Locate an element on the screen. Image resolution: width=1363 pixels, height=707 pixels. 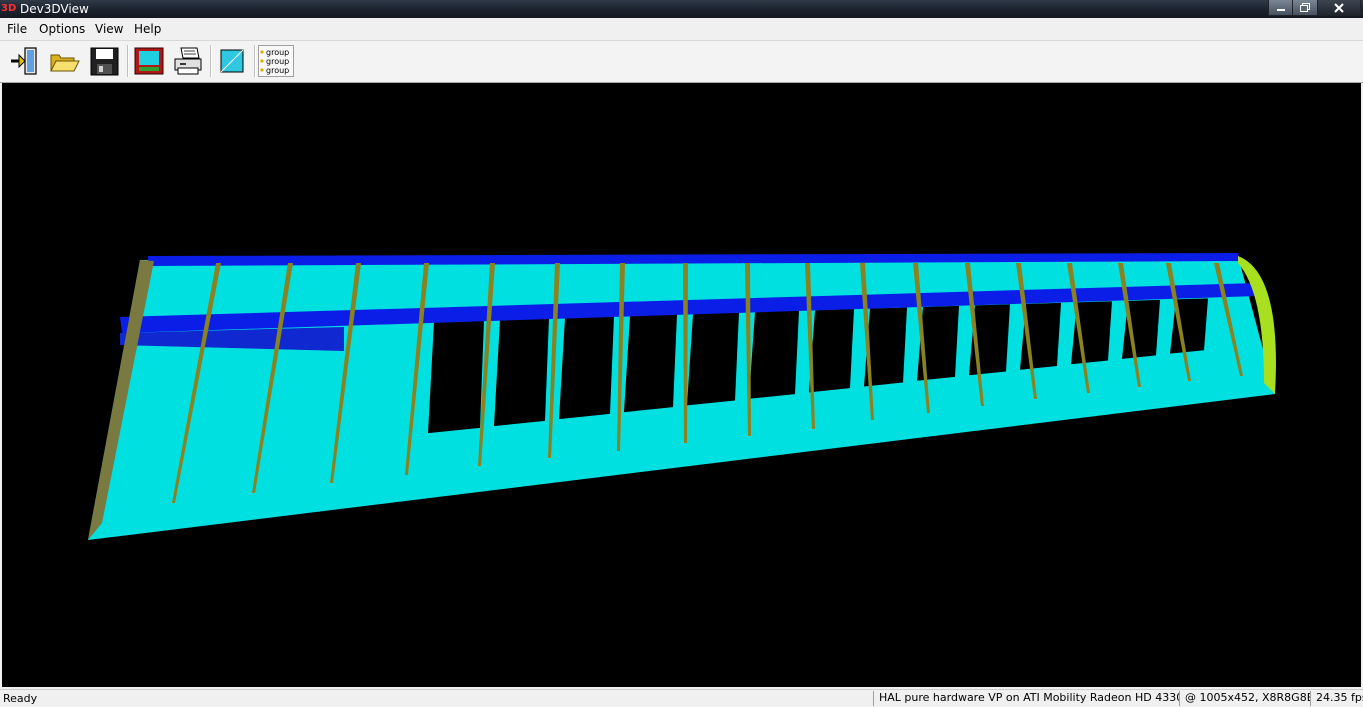
exit-icon is located at coordinates (24, 61).